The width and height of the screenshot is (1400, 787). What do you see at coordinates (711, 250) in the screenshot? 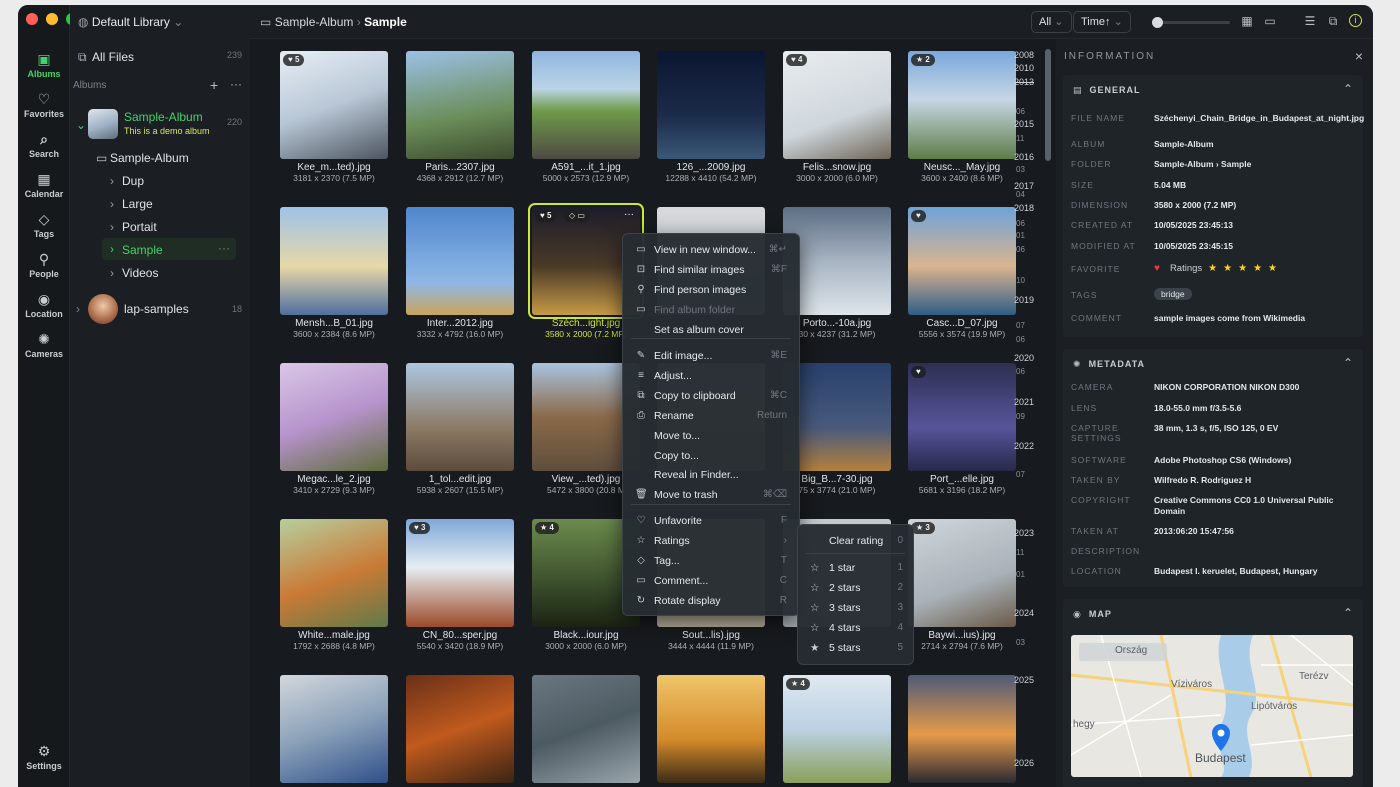
I see `menu-item-view-in-new-window: ▭ View in new window... ⌘↵` at bounding box center [711, 250].